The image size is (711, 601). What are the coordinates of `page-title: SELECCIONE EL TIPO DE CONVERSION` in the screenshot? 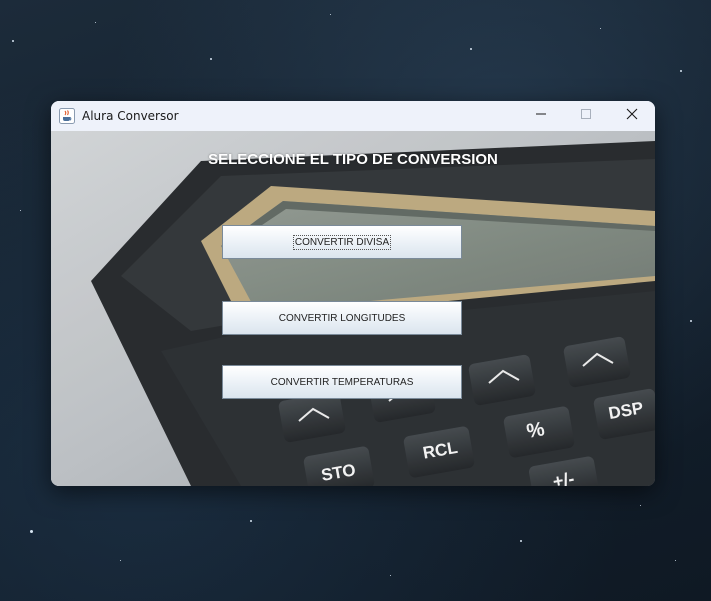 It's located at (353, 159).